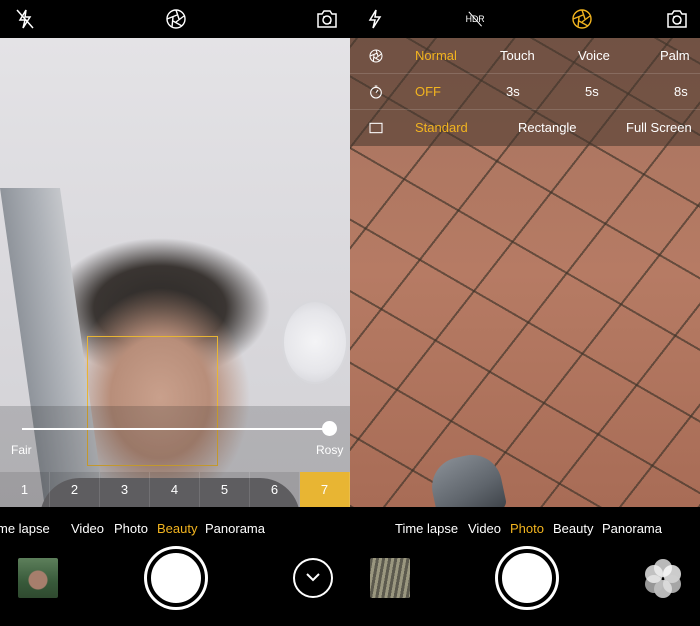  I want to click on capture-option-palm: Palm, so click(675, 55).